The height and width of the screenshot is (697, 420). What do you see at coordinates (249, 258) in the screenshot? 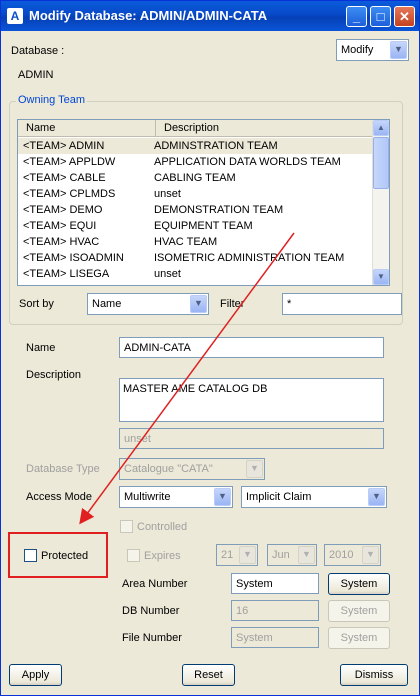
I see `team-description-cell: ISOMETRIC ADMINISTRATION TEAM` at bounding box center [249, 258].